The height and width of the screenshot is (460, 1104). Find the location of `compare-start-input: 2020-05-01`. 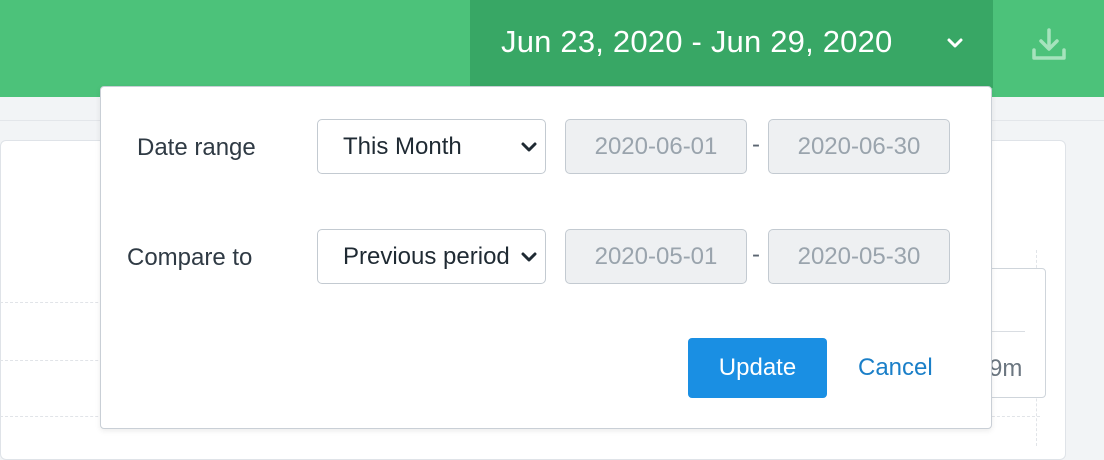

compare-start-input: 2020-05-01 is located at coordinates (656, 256).